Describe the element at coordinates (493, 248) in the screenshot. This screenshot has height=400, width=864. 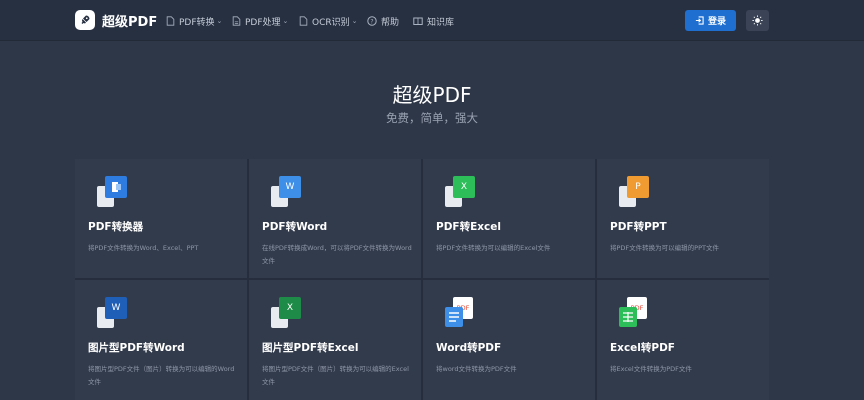
I see `tool-card-desc: 将PDF文件转换为可以编辑的Excel文件` at that location.